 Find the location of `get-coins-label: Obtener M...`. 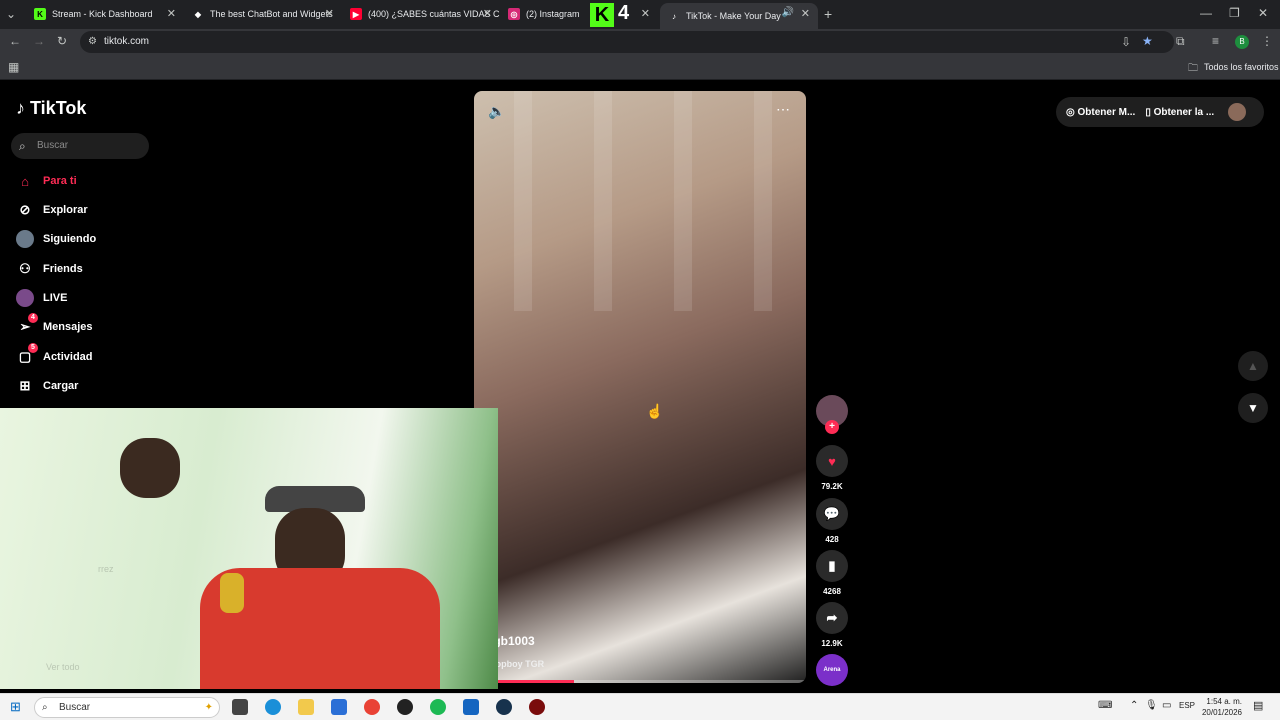

get-coins-label: Obtener M... is located at coordinates (1106, 112).